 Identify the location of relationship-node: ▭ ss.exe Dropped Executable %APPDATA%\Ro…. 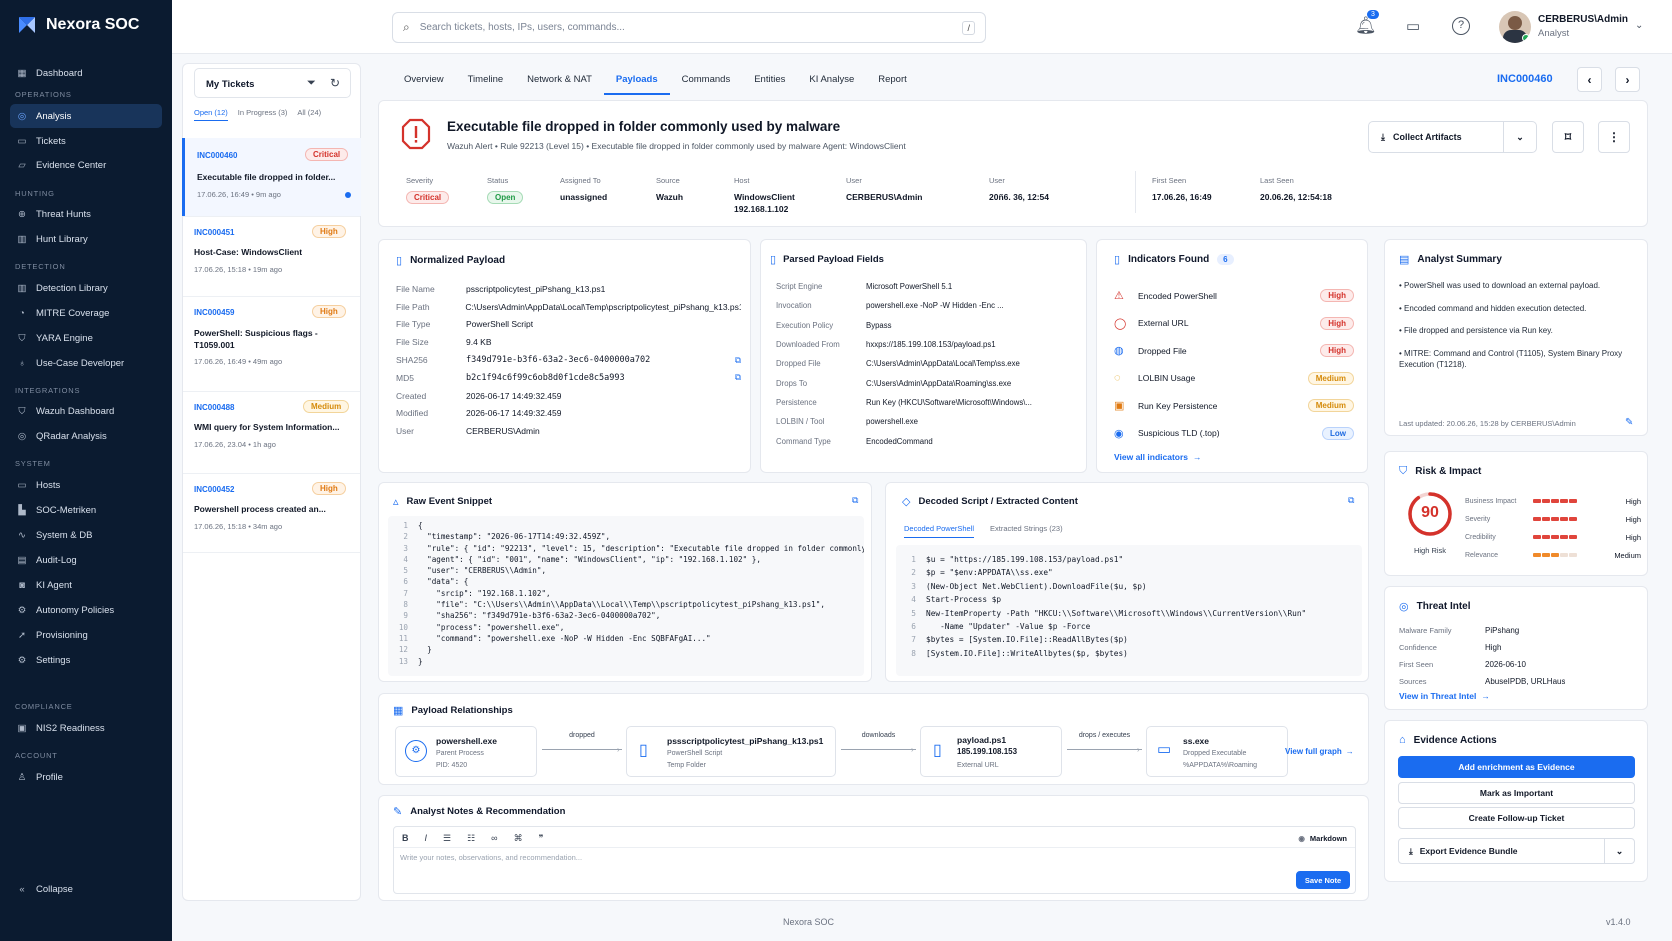
(1217, 751).